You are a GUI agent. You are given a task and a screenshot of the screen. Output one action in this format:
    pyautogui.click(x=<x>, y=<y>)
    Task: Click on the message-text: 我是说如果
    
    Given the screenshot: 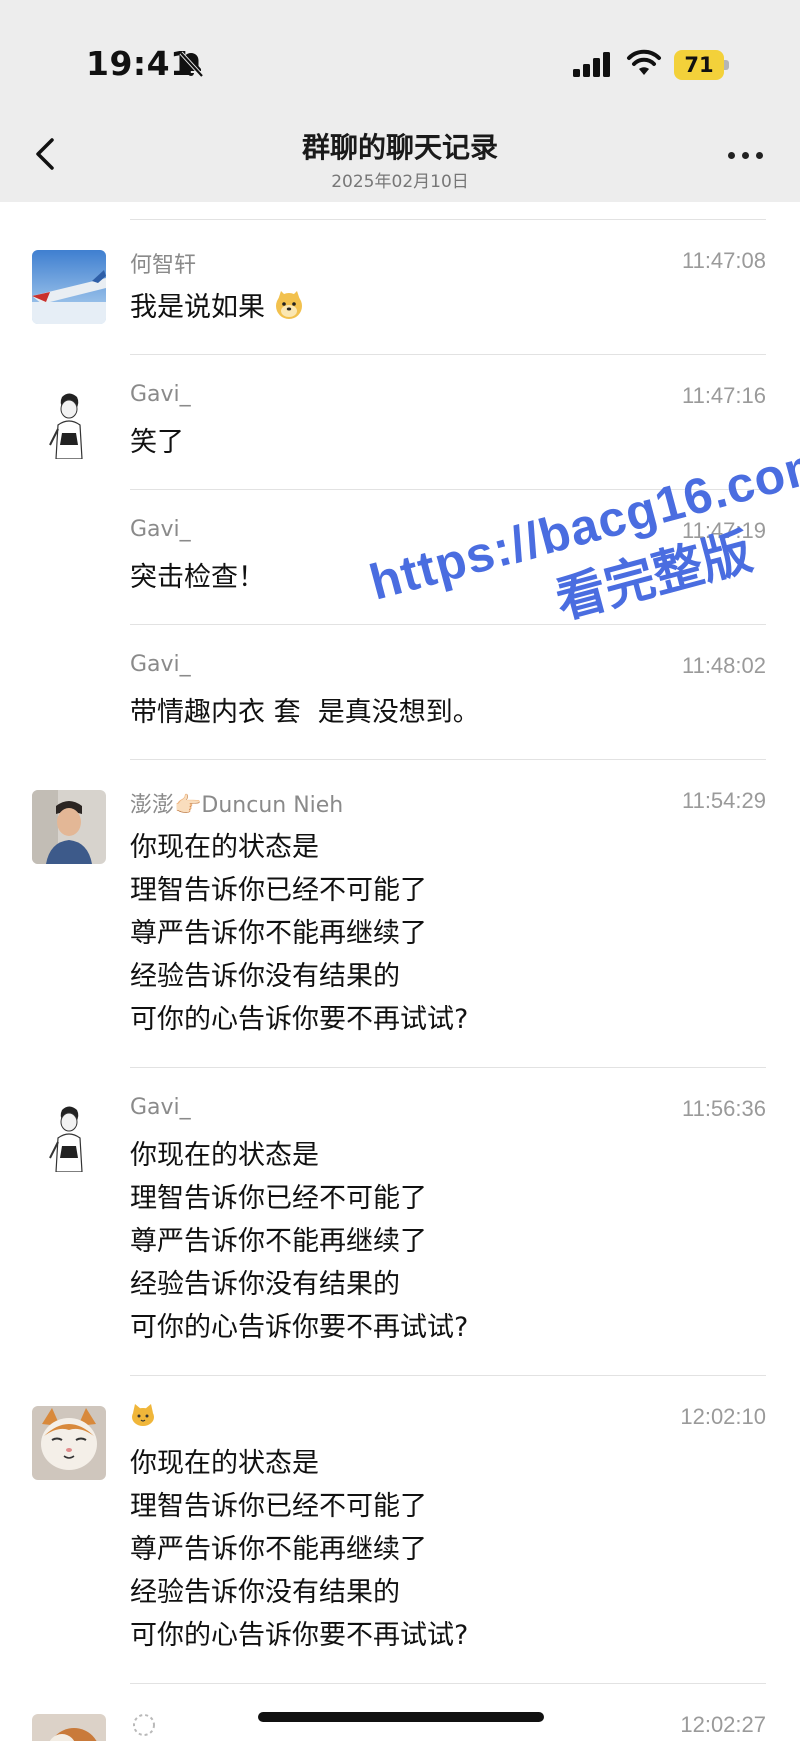 What is the action you would take?
    pyautogui.click(x=217, y=307)
    